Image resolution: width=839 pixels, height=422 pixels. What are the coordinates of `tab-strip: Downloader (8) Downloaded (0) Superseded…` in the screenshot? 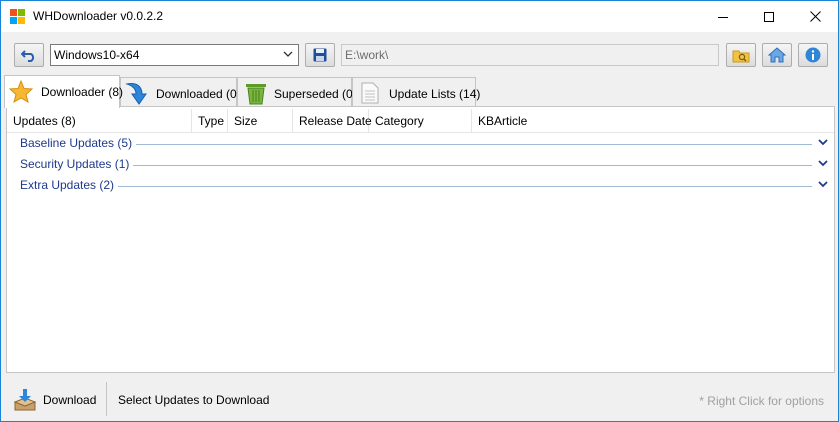 It's located at (419, 91).